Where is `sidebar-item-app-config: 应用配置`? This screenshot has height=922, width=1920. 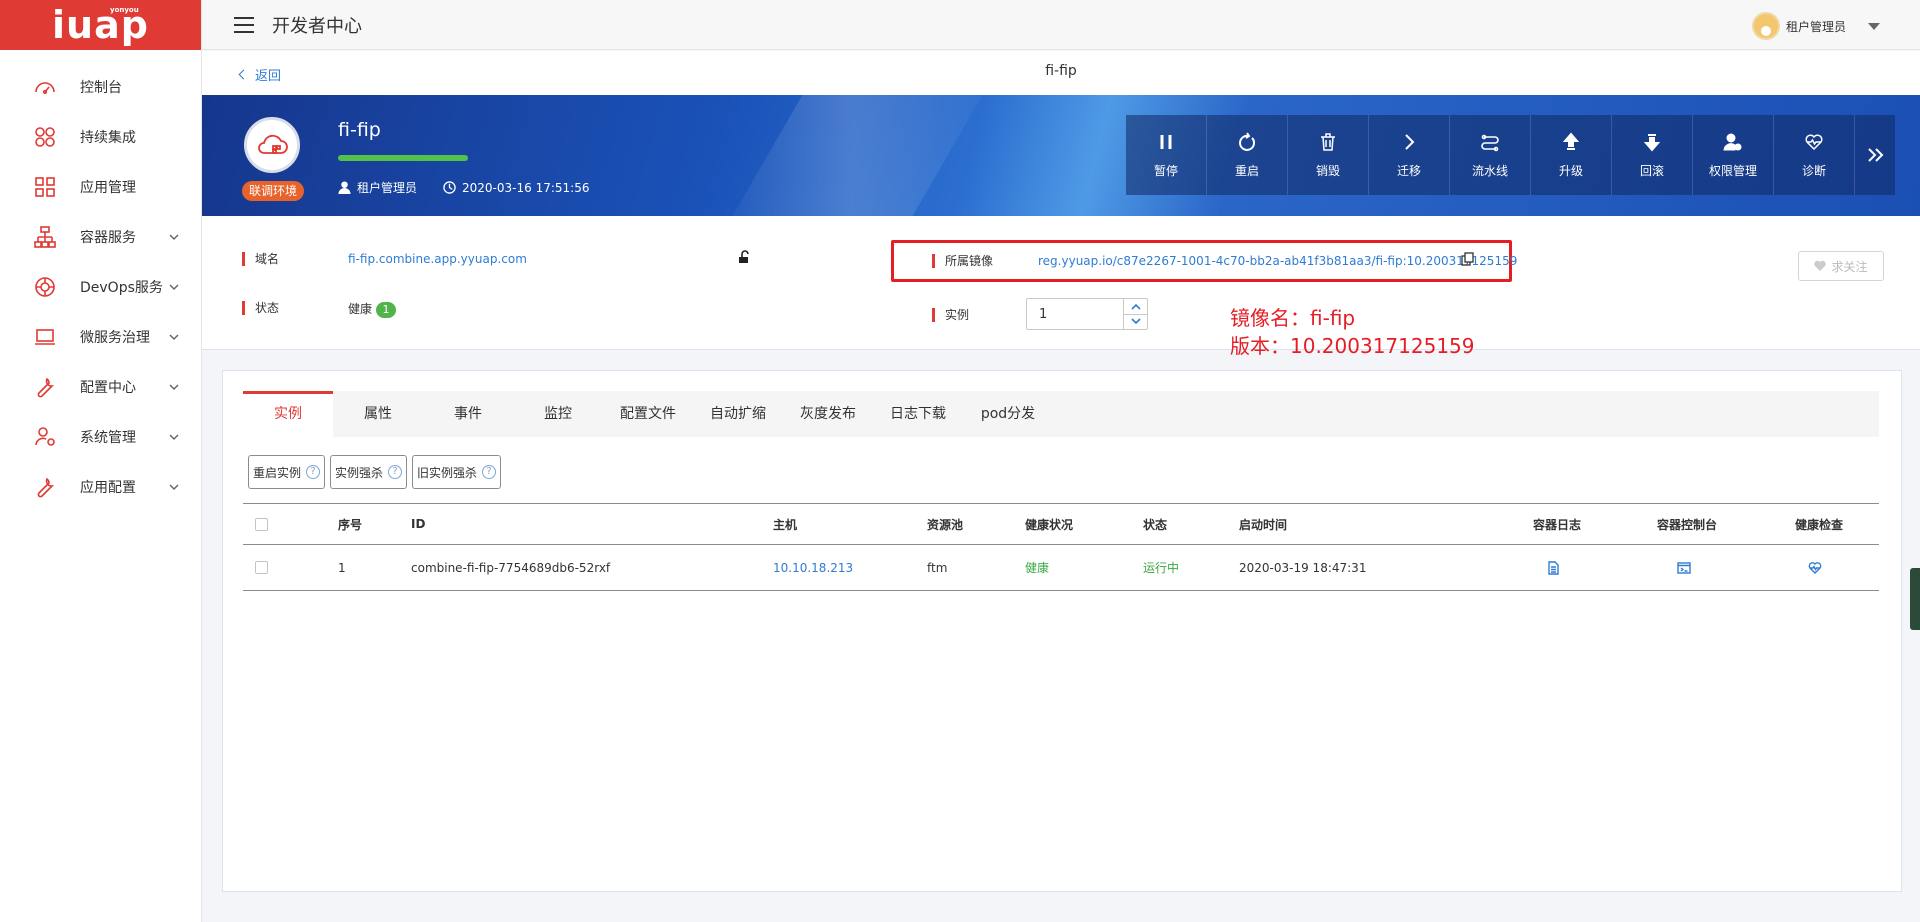 sidebar-item-app-config: 应用配置 is located at coordinates (100, 487).